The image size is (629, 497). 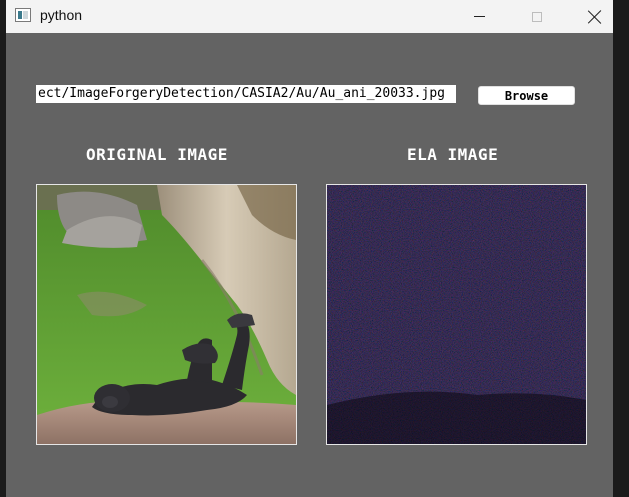 I want to click on browse-button: Browse, so click(x=526, y=95).